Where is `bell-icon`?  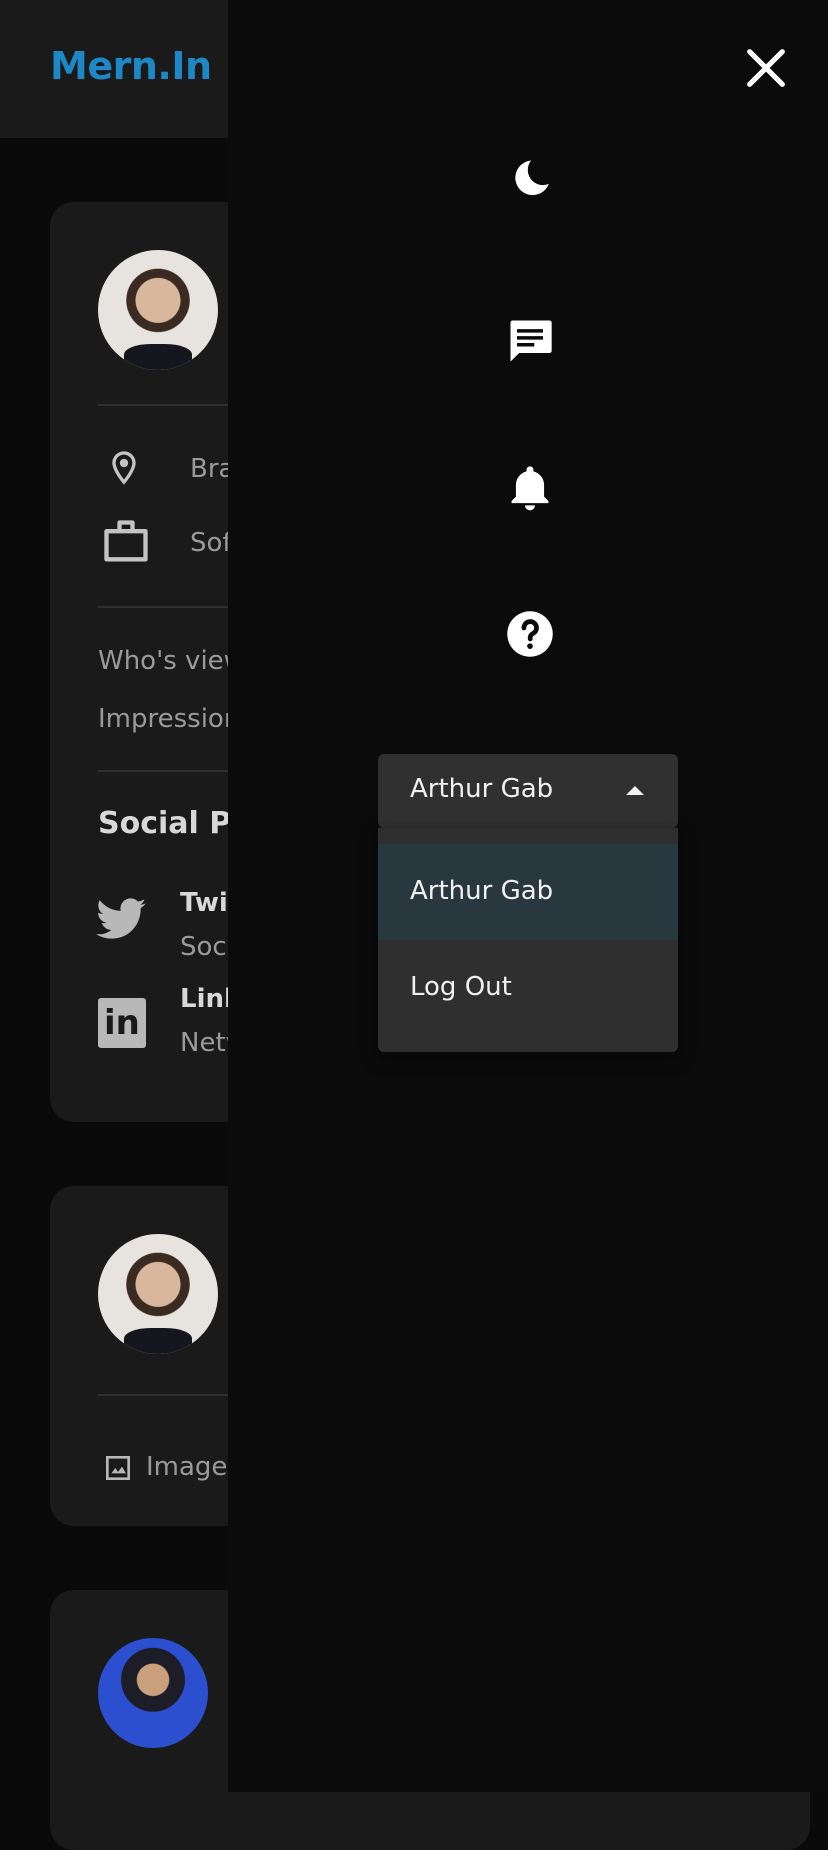
bell-icon is located at coordinates (530, 488).